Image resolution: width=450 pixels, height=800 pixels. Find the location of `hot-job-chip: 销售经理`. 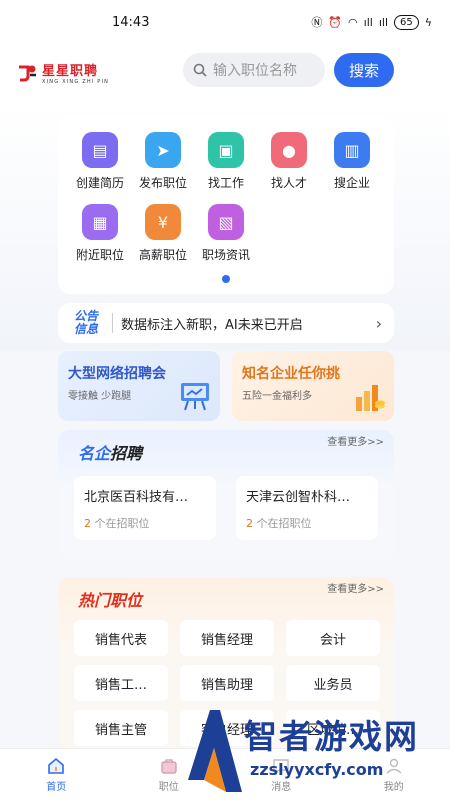

hot-job-chip: 销售经理 is located at coordinates (227, 638).